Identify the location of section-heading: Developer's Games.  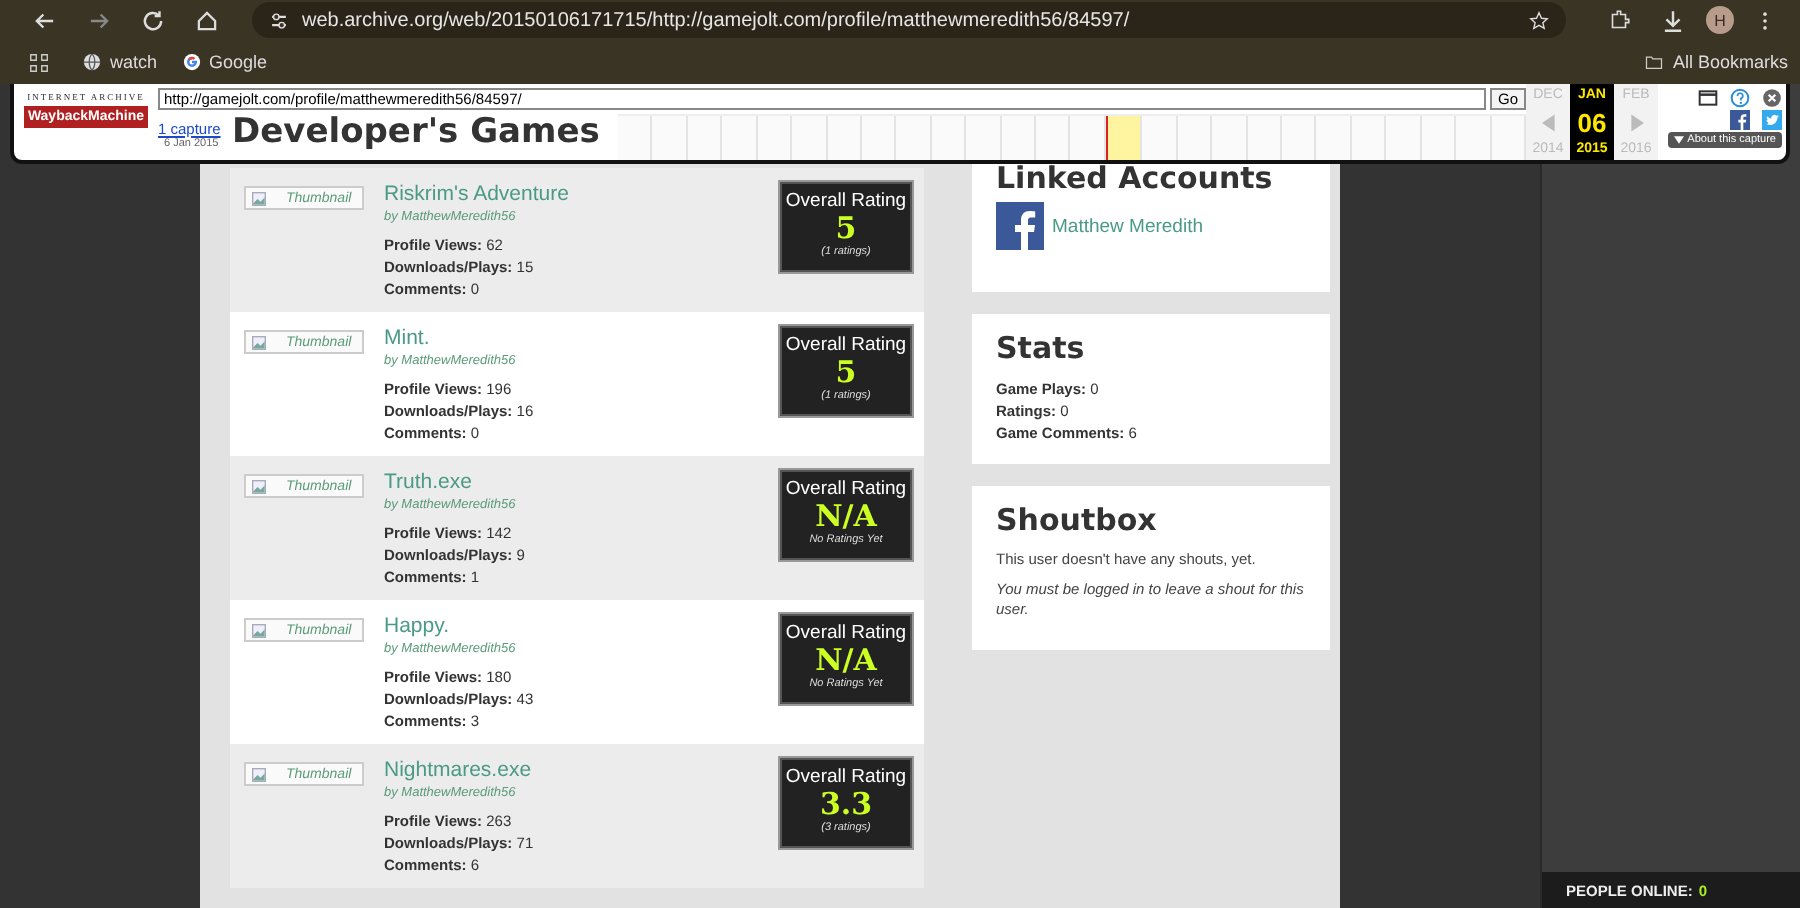
(416, 132).